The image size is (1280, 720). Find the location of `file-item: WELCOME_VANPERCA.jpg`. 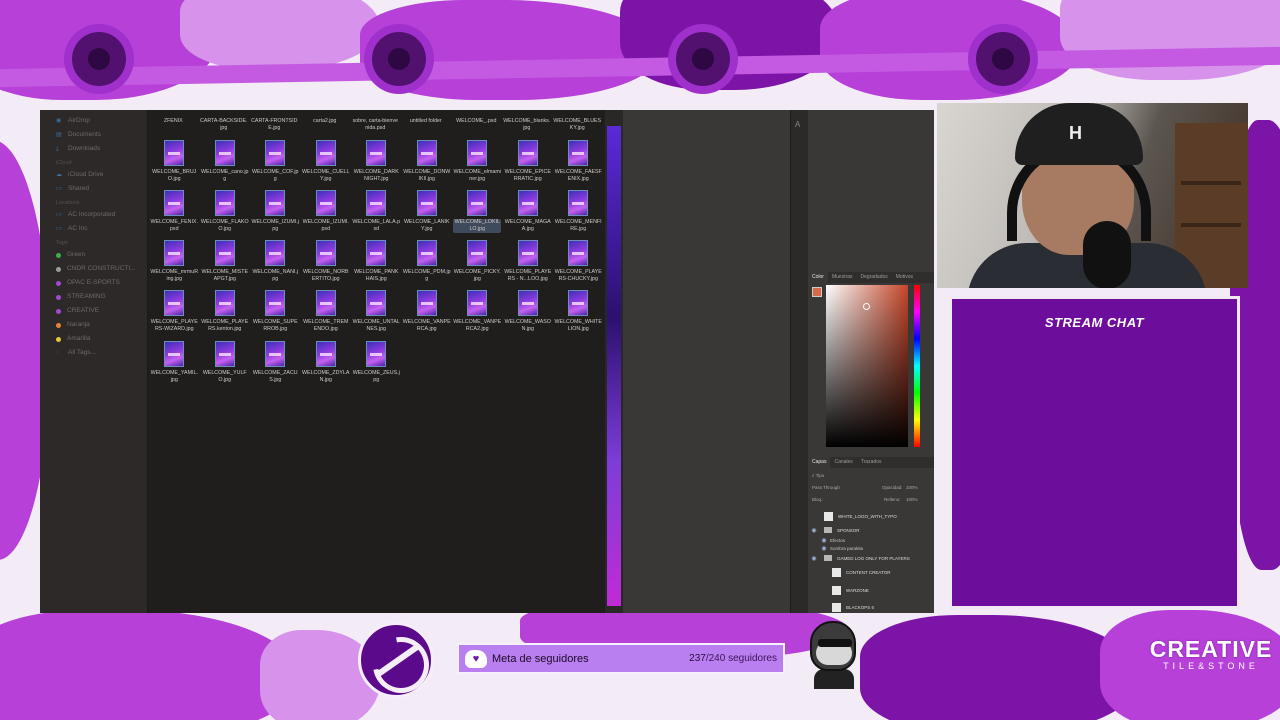

file-item: WELCOME_VANPERCA.jpg is located at coordinates (427, 313).